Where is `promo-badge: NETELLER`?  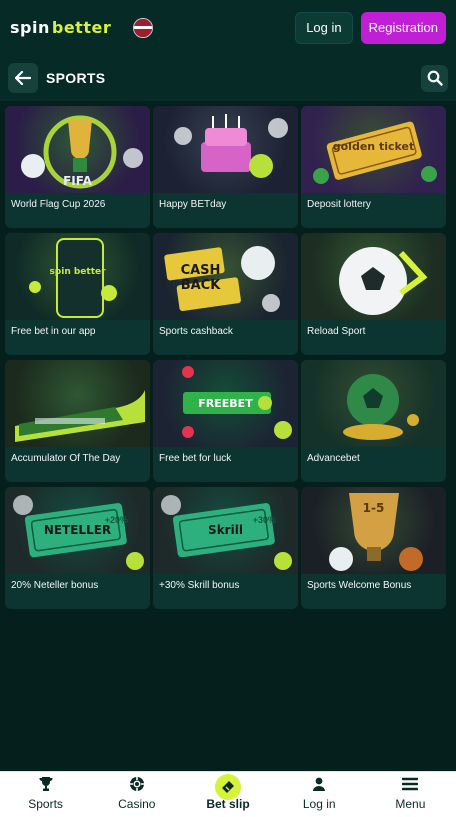 promo-badge: NETELLER is located at coordinates (77, 530).